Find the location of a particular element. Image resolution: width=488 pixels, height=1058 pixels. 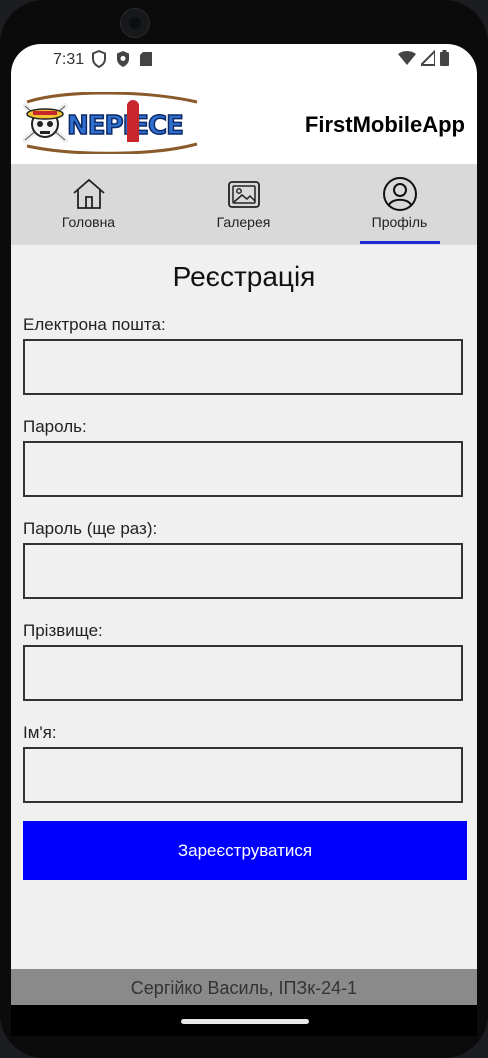

footer: Сергійко Василь, ІПЗк-24-1 is located at coordinates (244, 987).